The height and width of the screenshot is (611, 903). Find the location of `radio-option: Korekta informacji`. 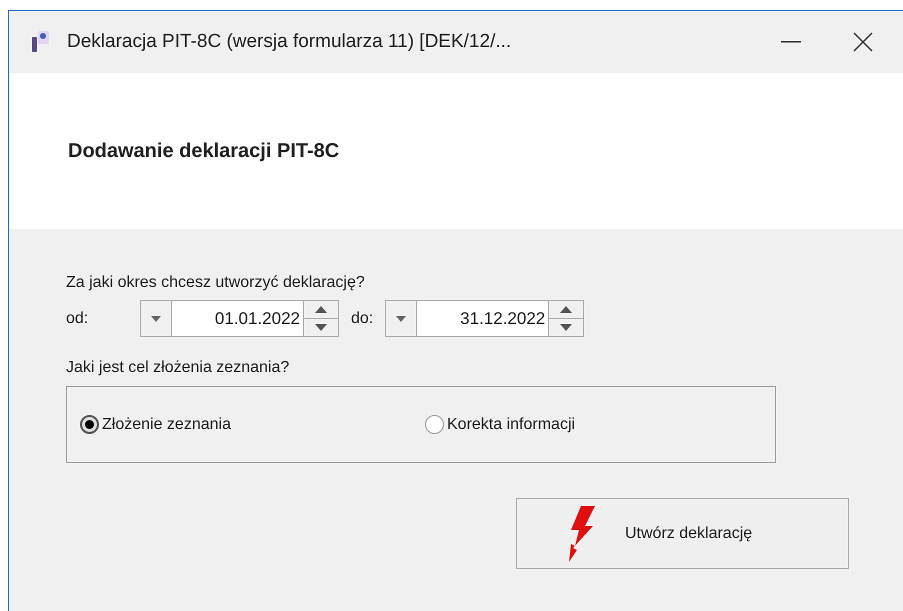

radio-option: Korekta informacji is located at coordinates (500, 424).